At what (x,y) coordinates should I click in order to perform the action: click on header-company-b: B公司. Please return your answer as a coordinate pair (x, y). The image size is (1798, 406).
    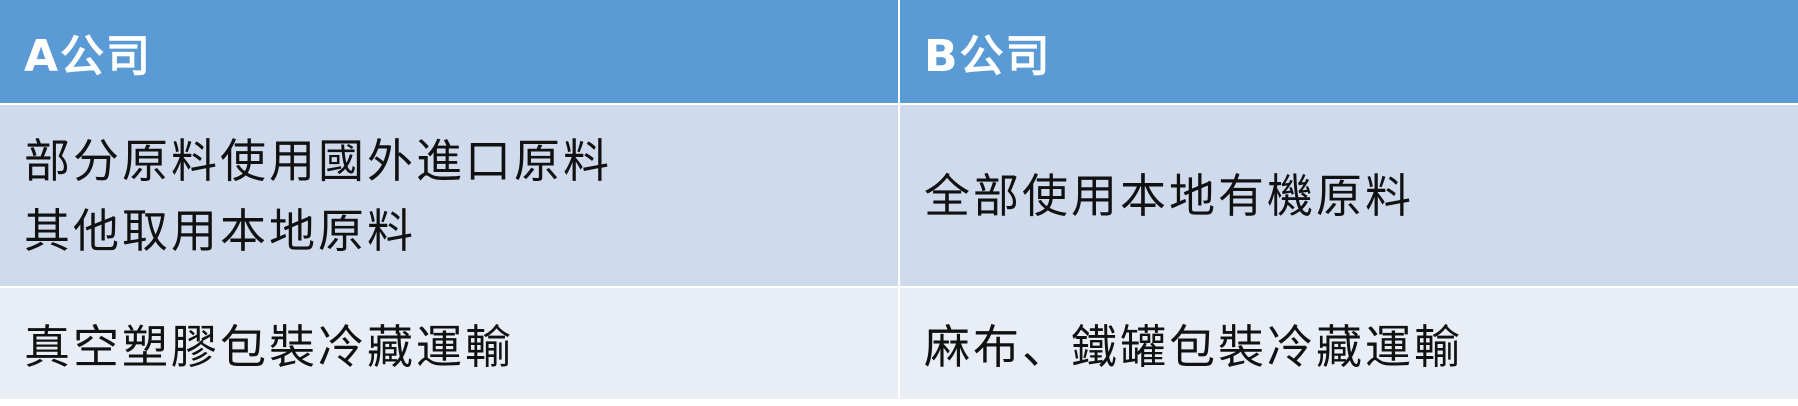
    Looking at the image, I should click on (1349, 51).